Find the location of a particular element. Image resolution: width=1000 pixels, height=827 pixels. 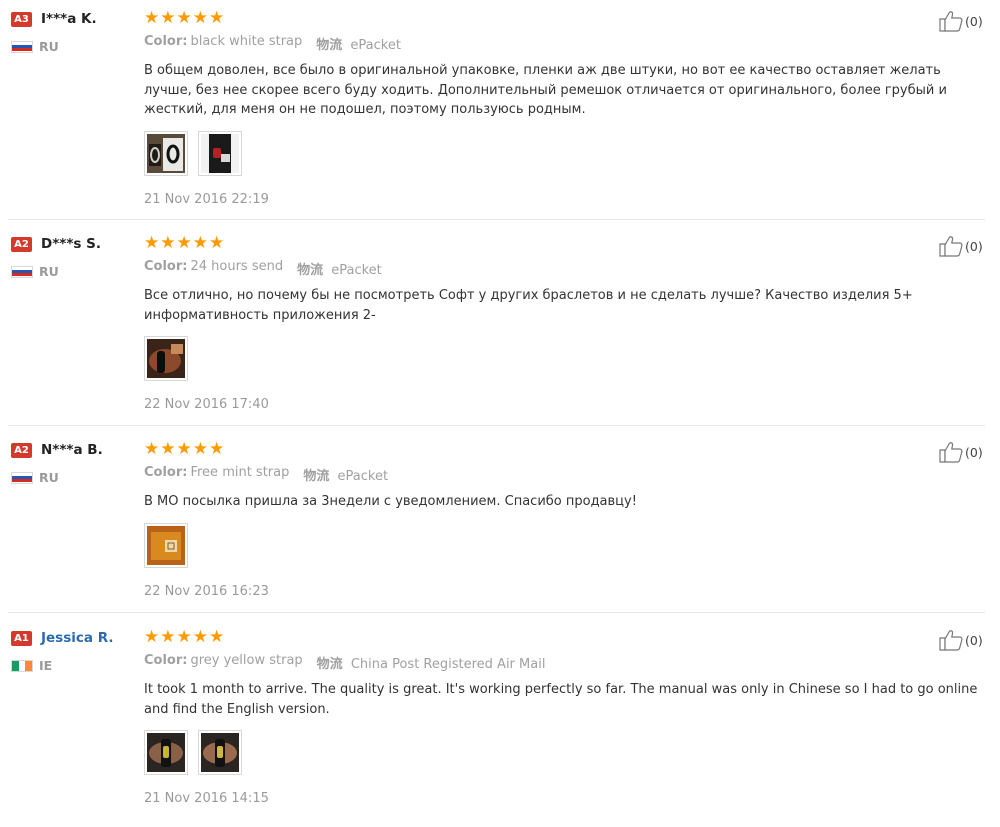

order-attributes: Color: 24 hours send 物流 ePacket is located at coordinates (561, 268).